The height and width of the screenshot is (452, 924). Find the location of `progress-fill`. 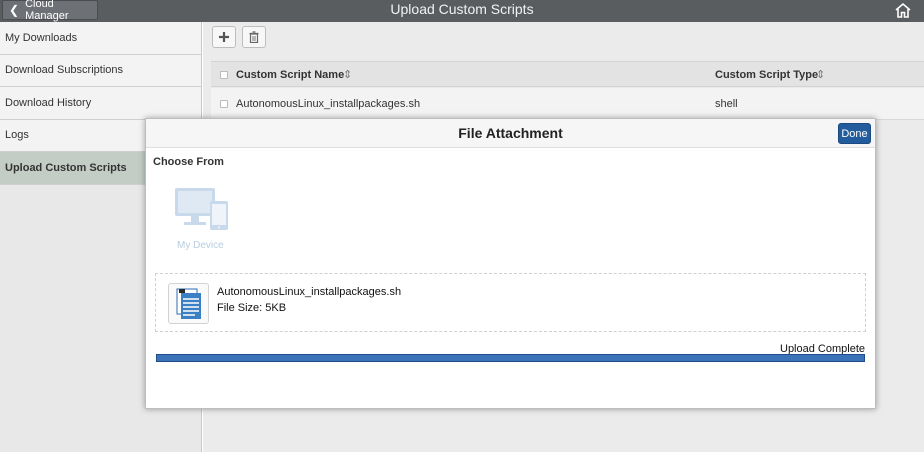

progress-fill is located at coordinates (510, 358).